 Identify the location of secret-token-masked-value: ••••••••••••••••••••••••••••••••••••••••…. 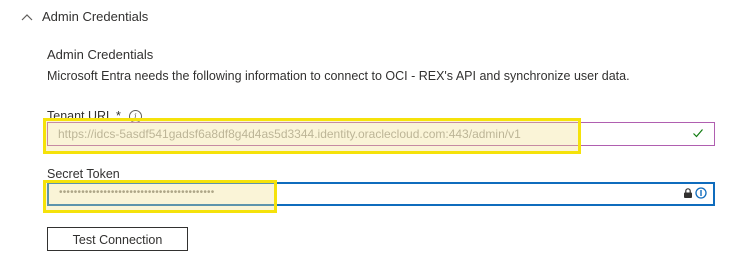
(137, 192).